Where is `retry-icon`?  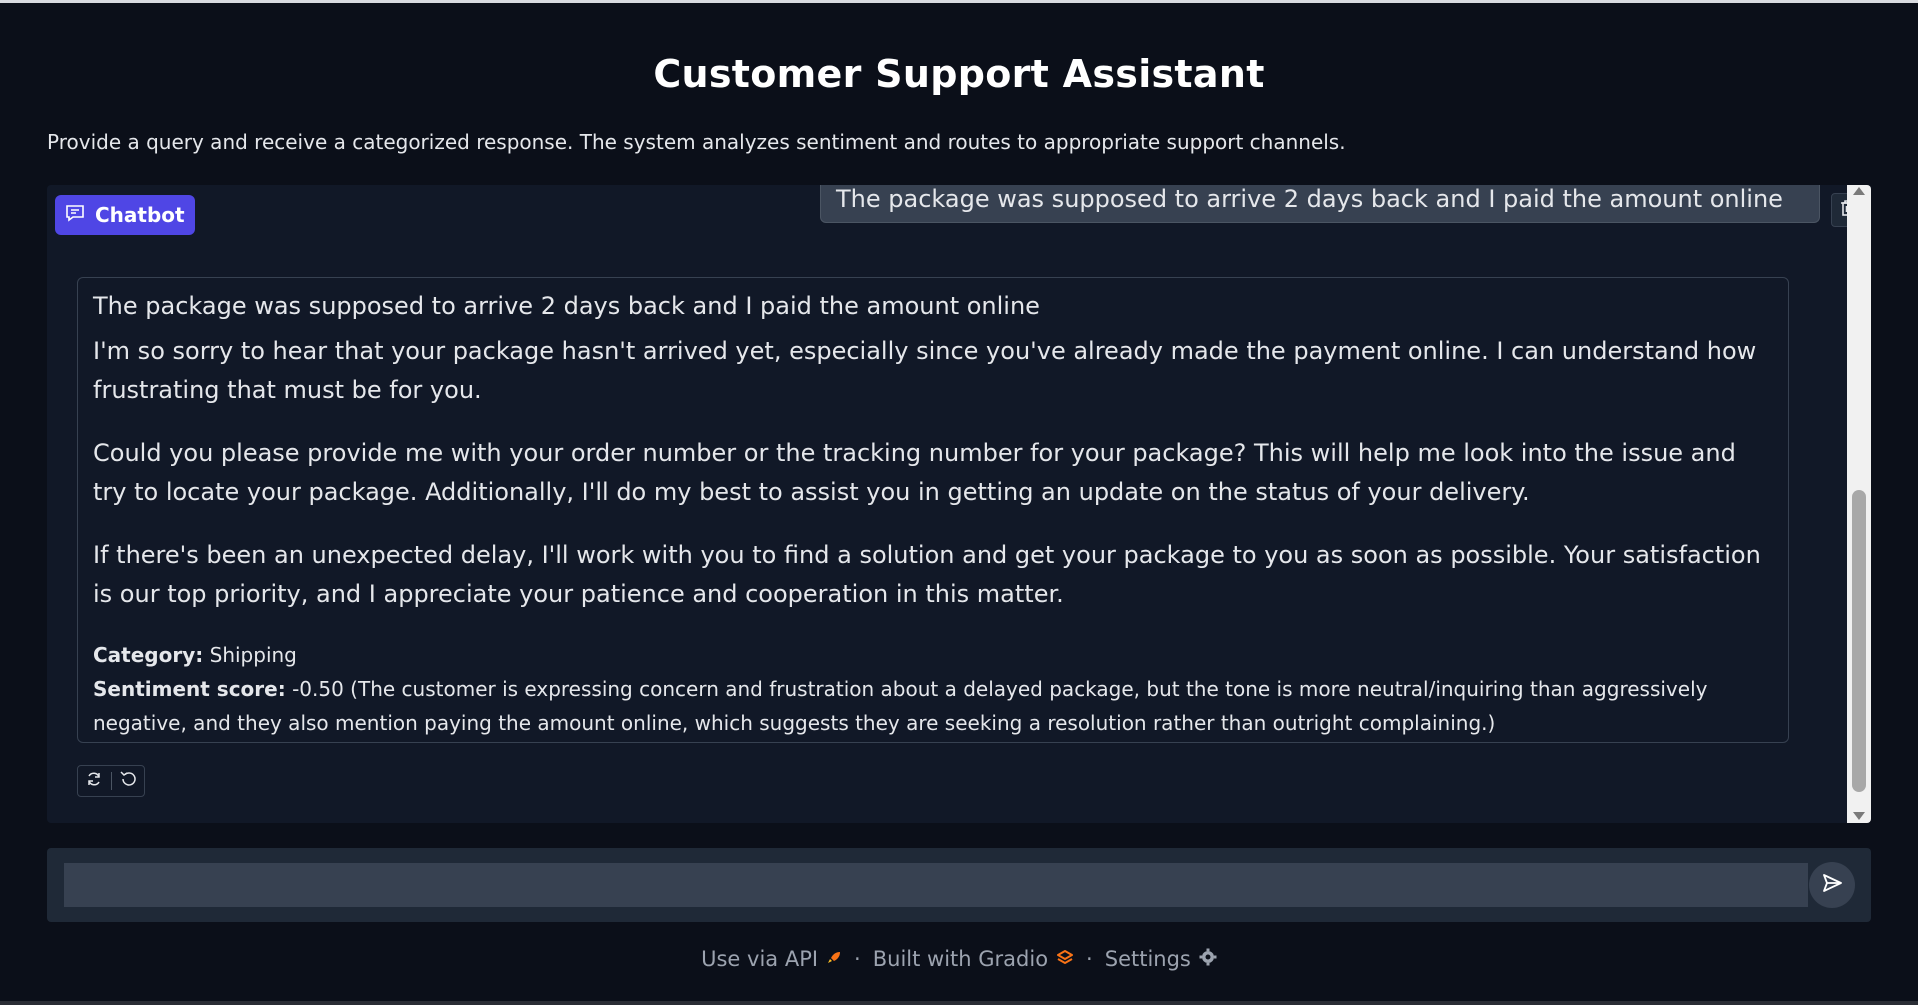 retry-icon is located at coordinates (94, 781).